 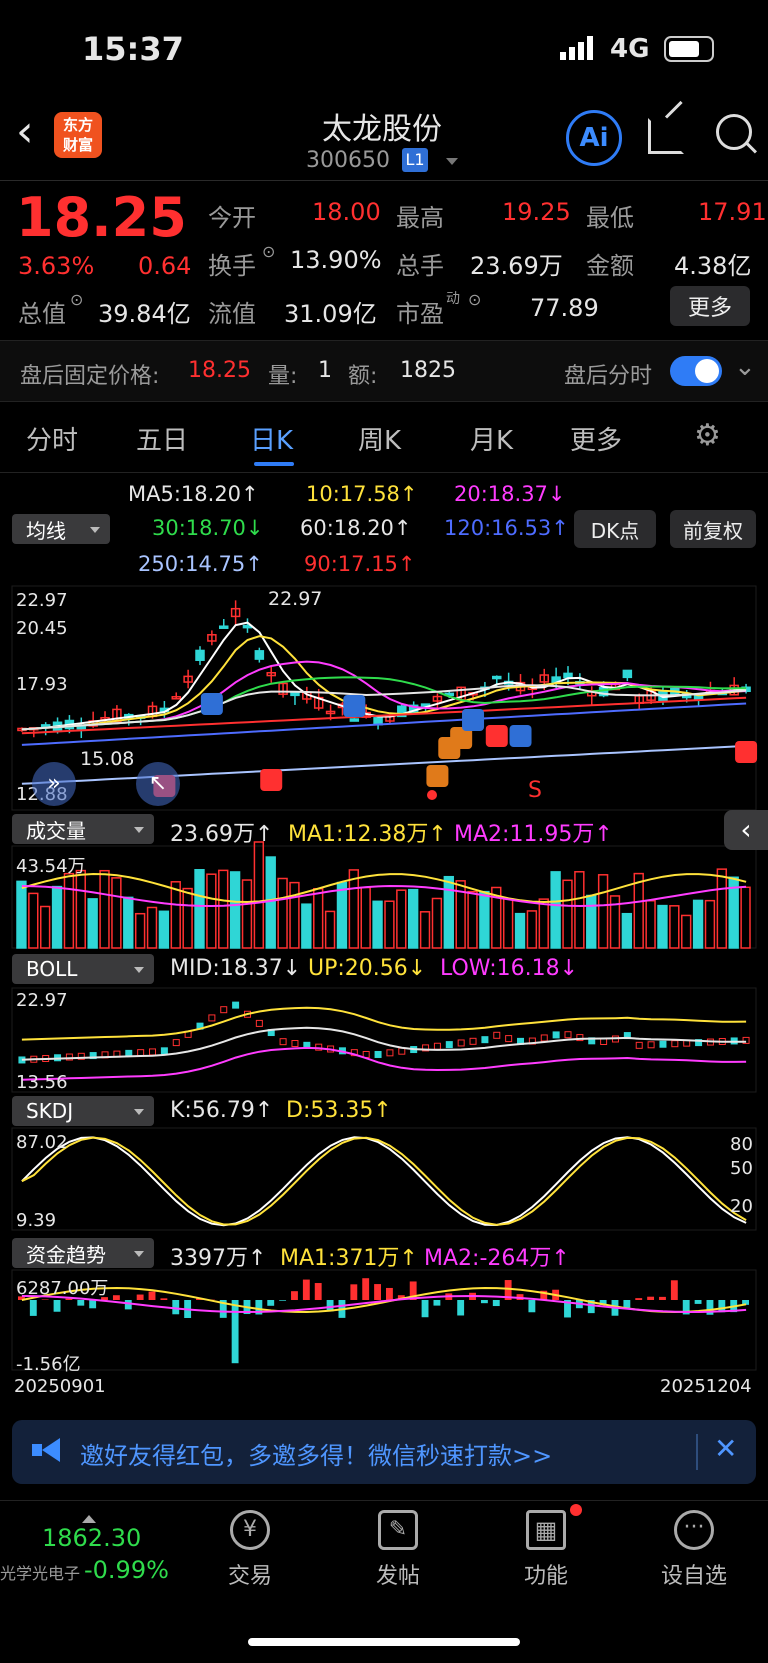 What do you see at coordinates (250, 1550) in the screenshot?
I see `nav-trade: ¥ 交易` at bounding box center [250, 1550].